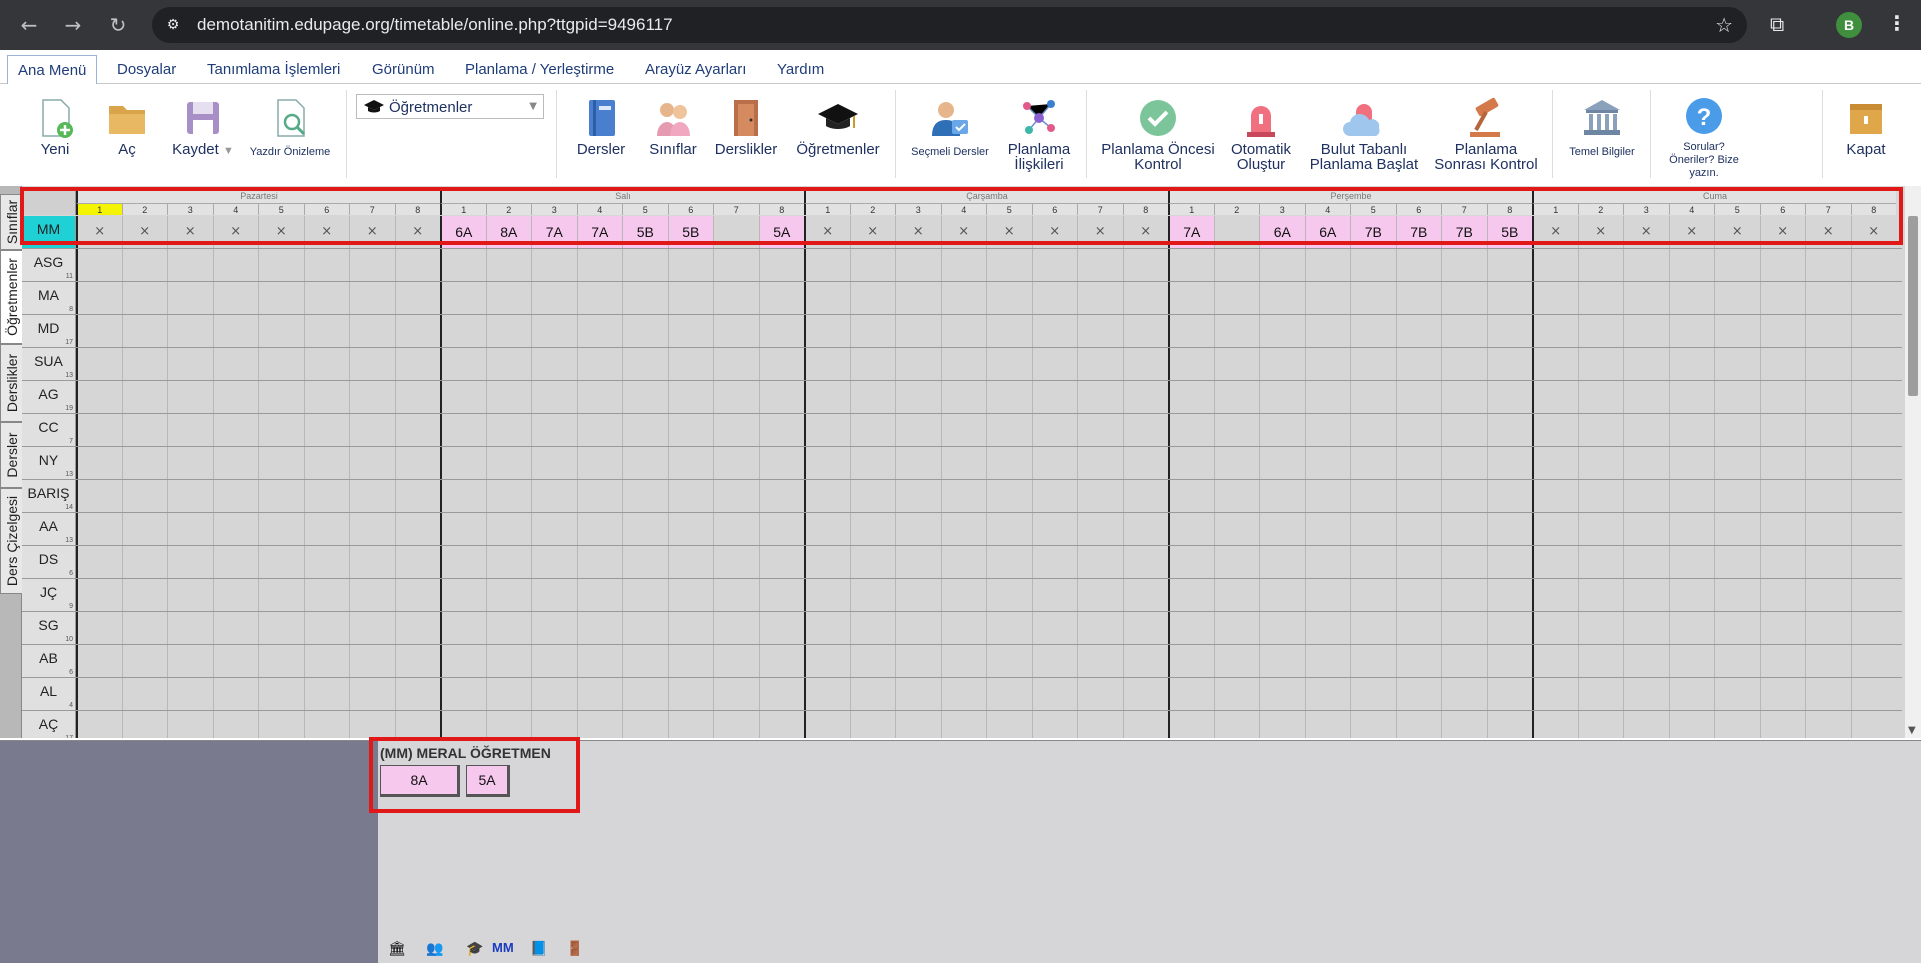 This screenshot has height=963, width=1921. What do you see at coordinates (962, 397) in the screenshot?
I see `teacher-row: AG 19` at bounding box center [962, 397].